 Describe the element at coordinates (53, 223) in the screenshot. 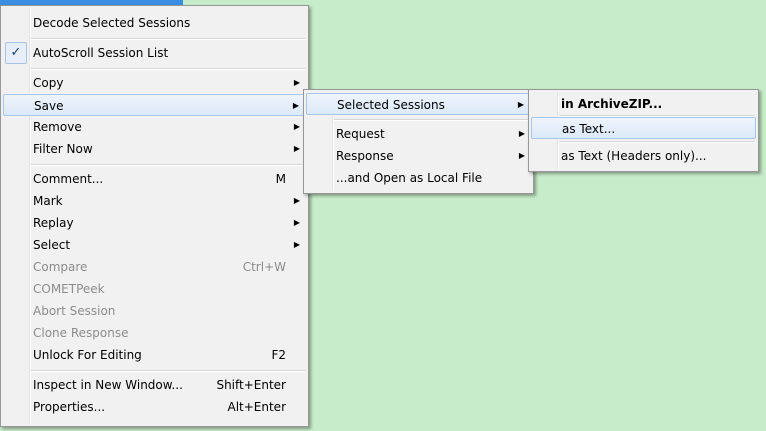

I see `menu-item-label: Replay` at that location.